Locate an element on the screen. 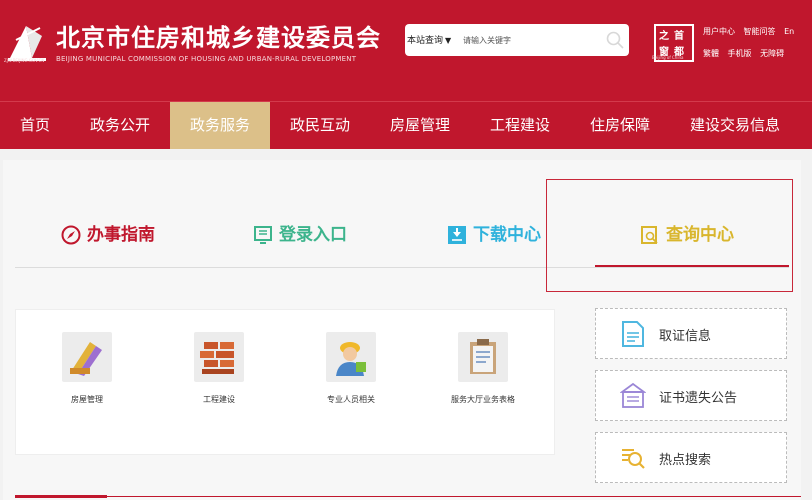 The width and height of the screenshot is (812, 500). tab-login: 登录入口 is located at coordinates (300, 235).